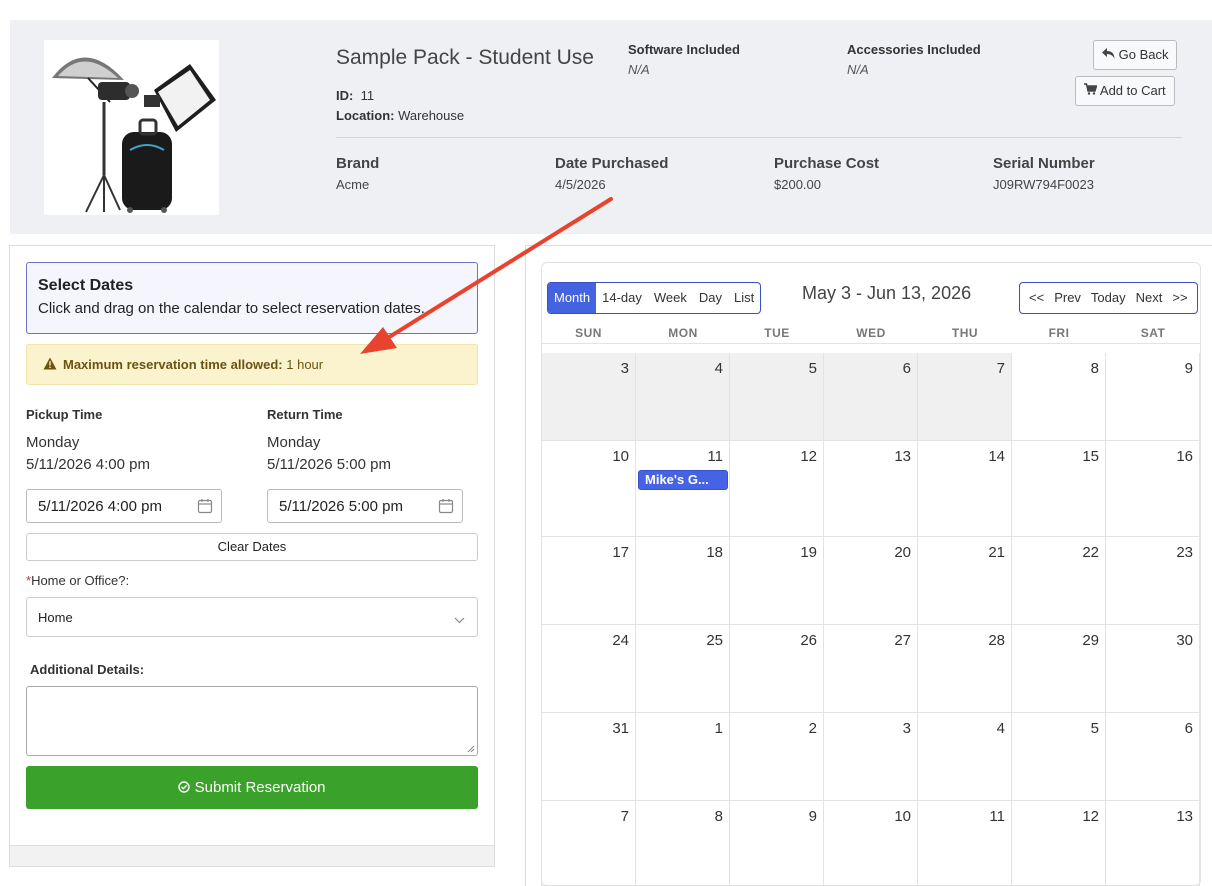  What do you see at coordinates (260, 787) in the screenshot?
I see `submit-reservation-label: Submit Reservation` at bounding box center [260, 787].